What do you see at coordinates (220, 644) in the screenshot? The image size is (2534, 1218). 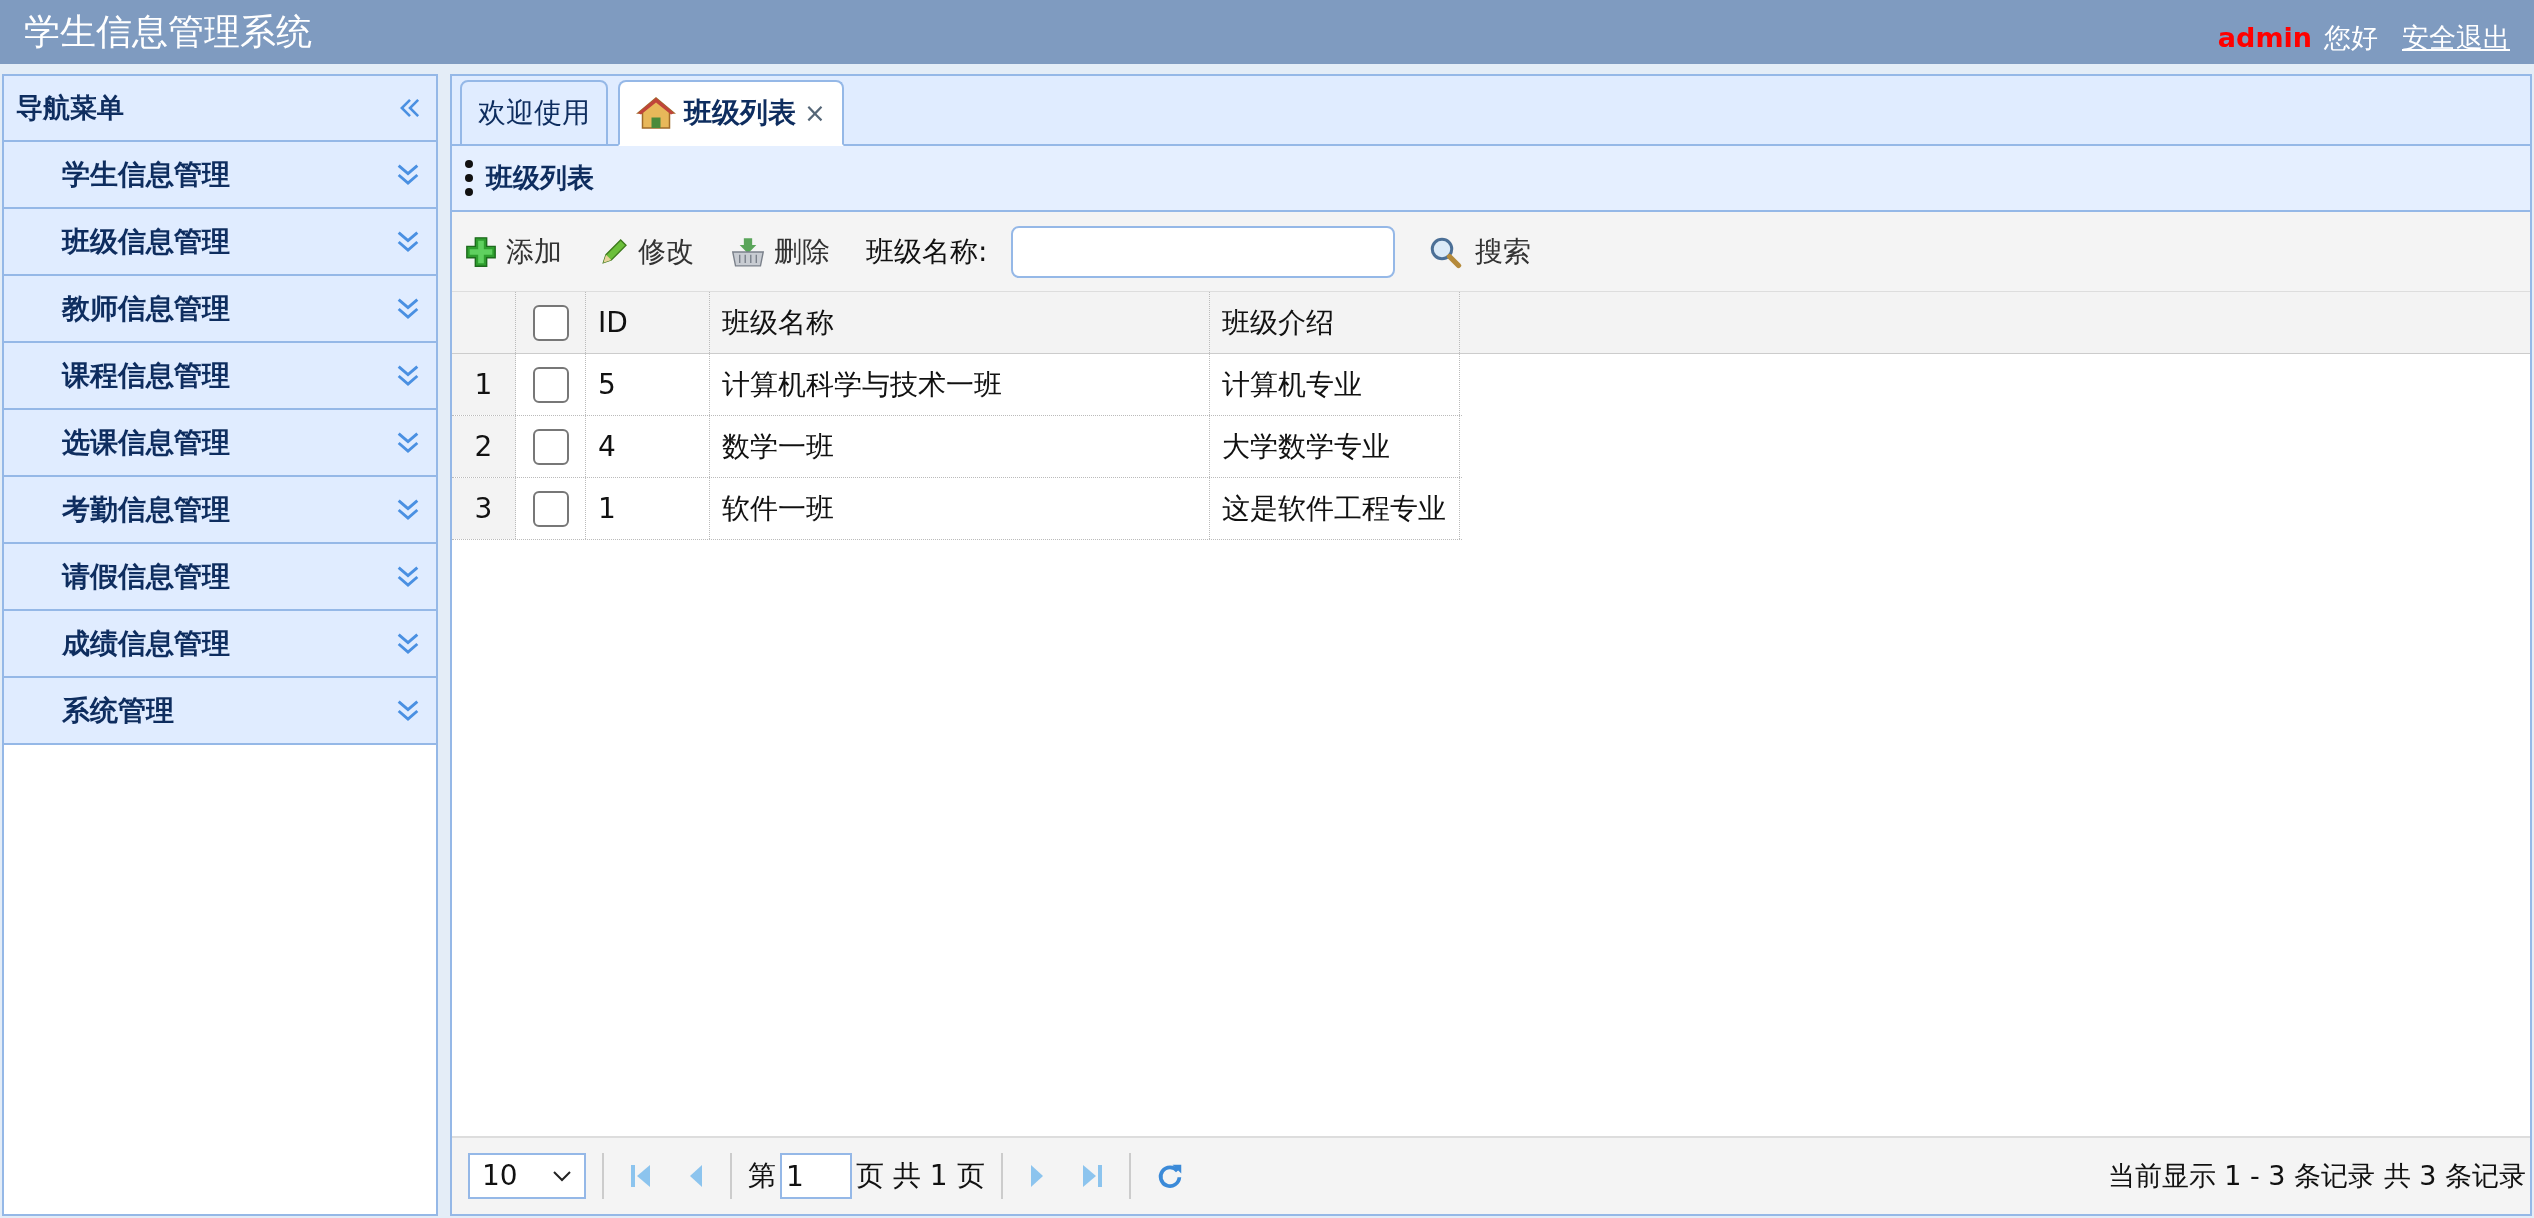 I see `sidebar-item: 成绩信息管理` at bounding box center [220, 644].